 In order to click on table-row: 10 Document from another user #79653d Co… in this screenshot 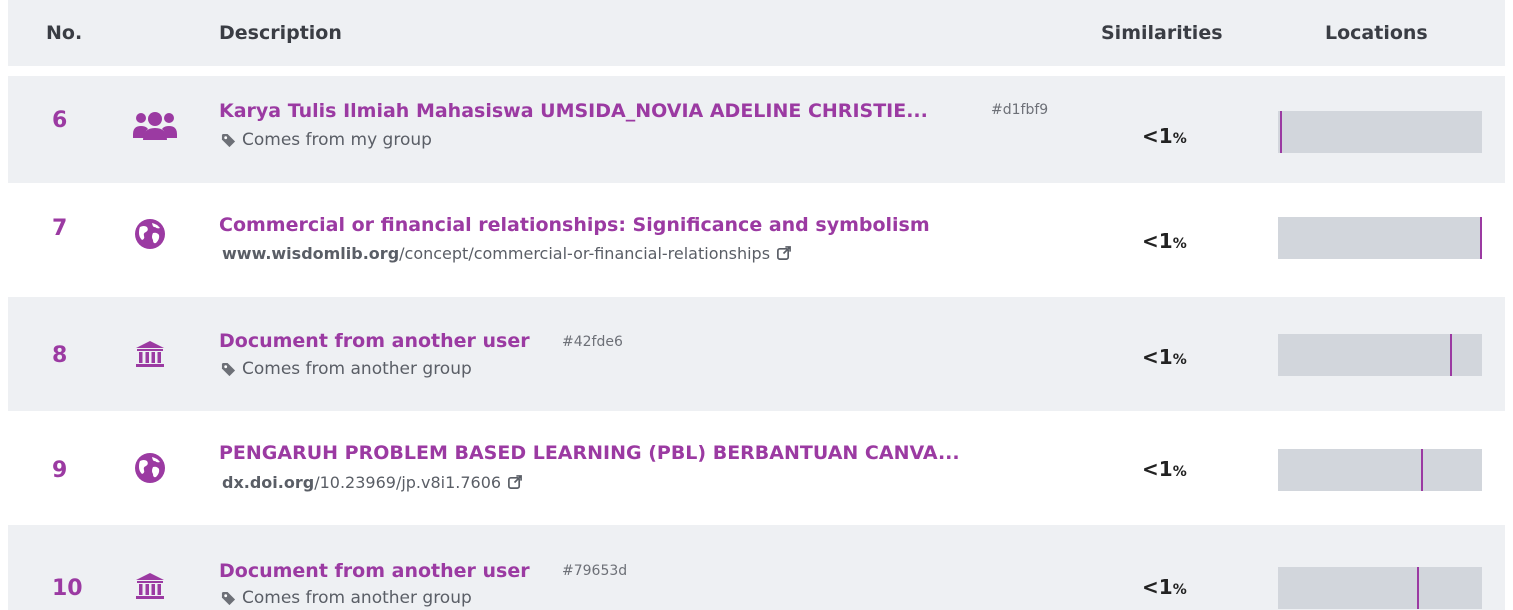, I will do `click(756, 567)`.